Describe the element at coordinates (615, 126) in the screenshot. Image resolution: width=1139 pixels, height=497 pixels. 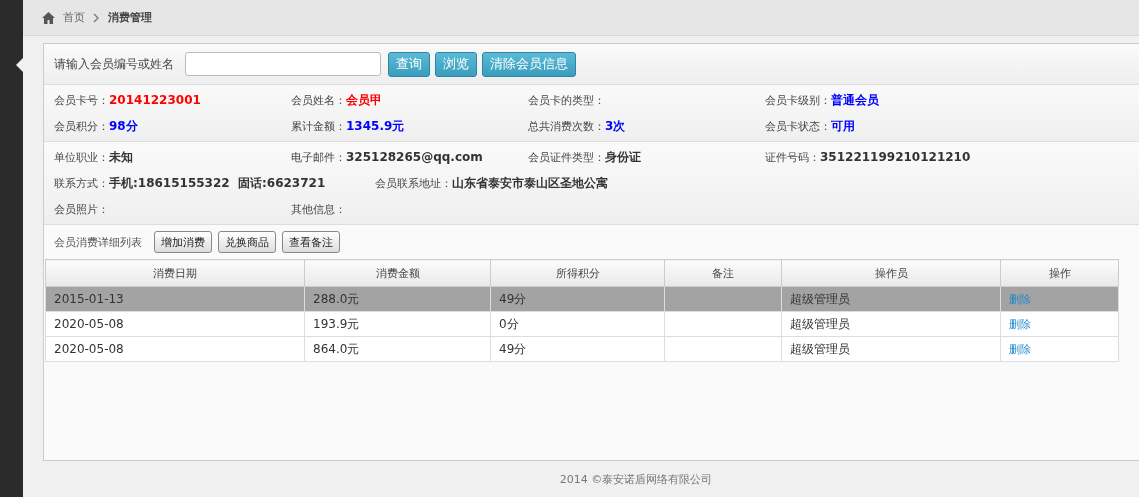
I see `field-value: 3次` at that location.